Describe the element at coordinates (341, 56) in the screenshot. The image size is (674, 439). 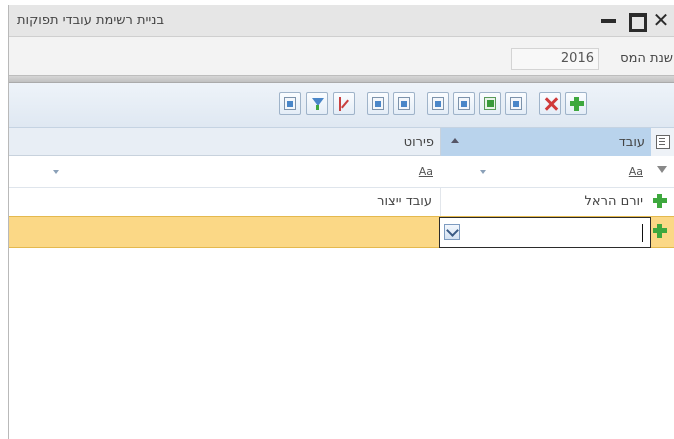
I see `year-filter-row: 2016 שנת המס` at that location.